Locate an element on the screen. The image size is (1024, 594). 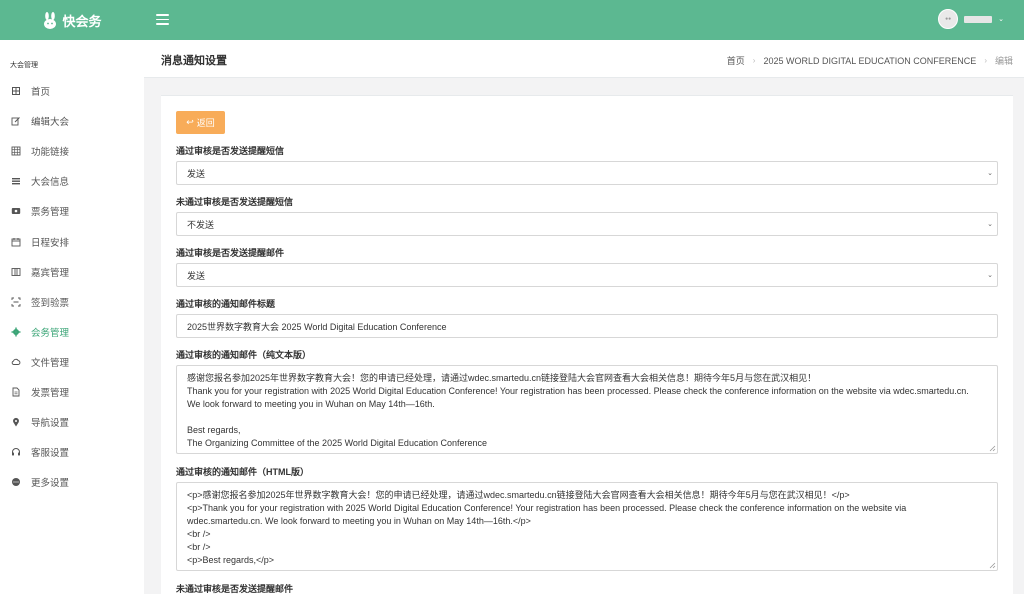
sidebar-section-title: 大会管理 is located at coordinates (24, 65).